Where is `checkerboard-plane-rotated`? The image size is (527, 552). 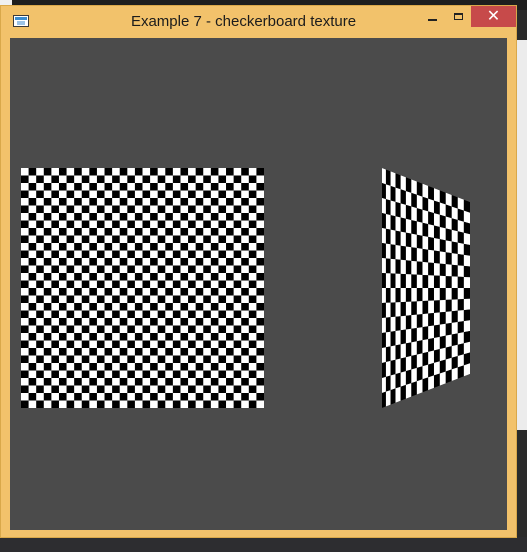 checkerboard-plane-rotated is located at coordinates (427, 288).